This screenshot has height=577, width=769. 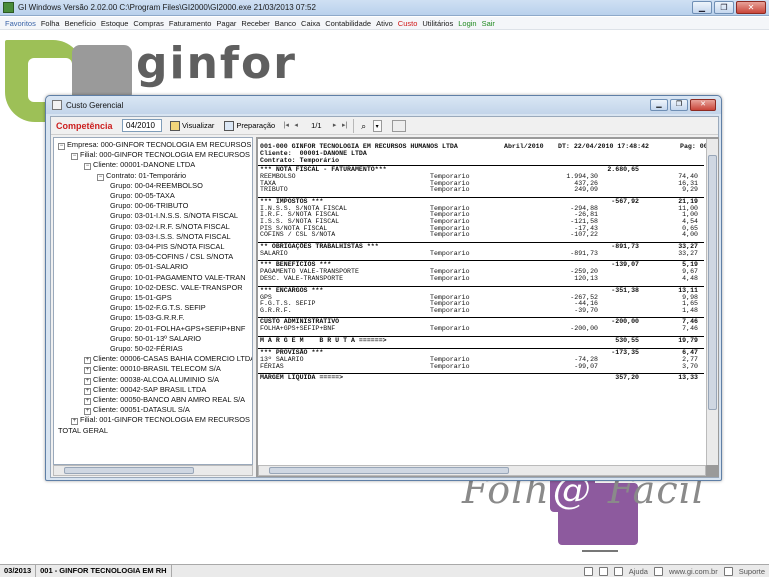 What do you see at coordinates (488, 23) in the screenshot?
I see `menu-sair: Sair` at bounding box center [488, 23].